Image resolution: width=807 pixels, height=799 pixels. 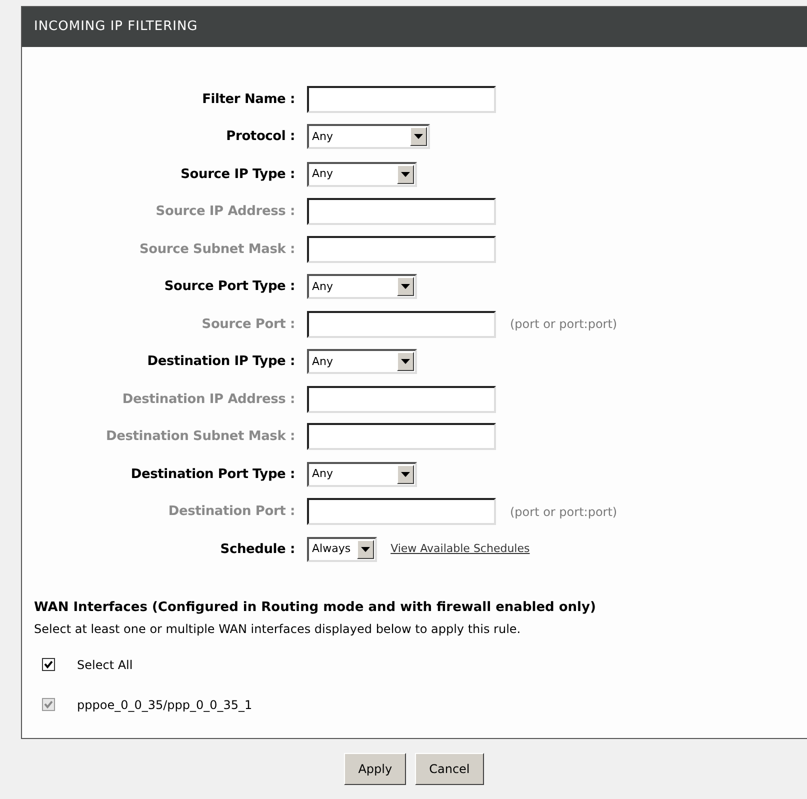 I want to click on field-label: Source Port Type :, so click(x=229, y=287).